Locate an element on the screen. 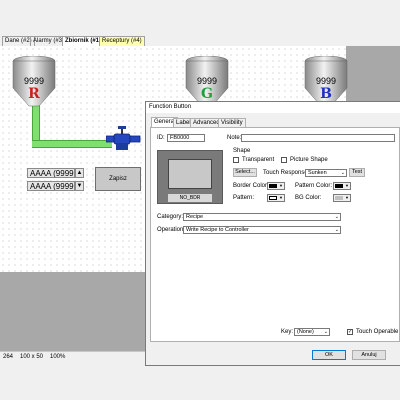 Image resolution: width=400 pixels, height=400 pixels. tab-receptury: Receptury (#4) is located at coordinates (122, 41).